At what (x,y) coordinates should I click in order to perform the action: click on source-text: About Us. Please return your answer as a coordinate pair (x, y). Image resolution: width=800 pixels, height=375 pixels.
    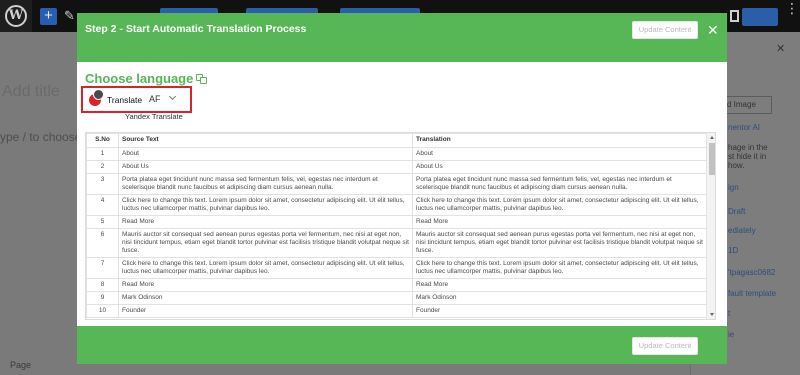
    Looking at the image, I should click on (265, 167).